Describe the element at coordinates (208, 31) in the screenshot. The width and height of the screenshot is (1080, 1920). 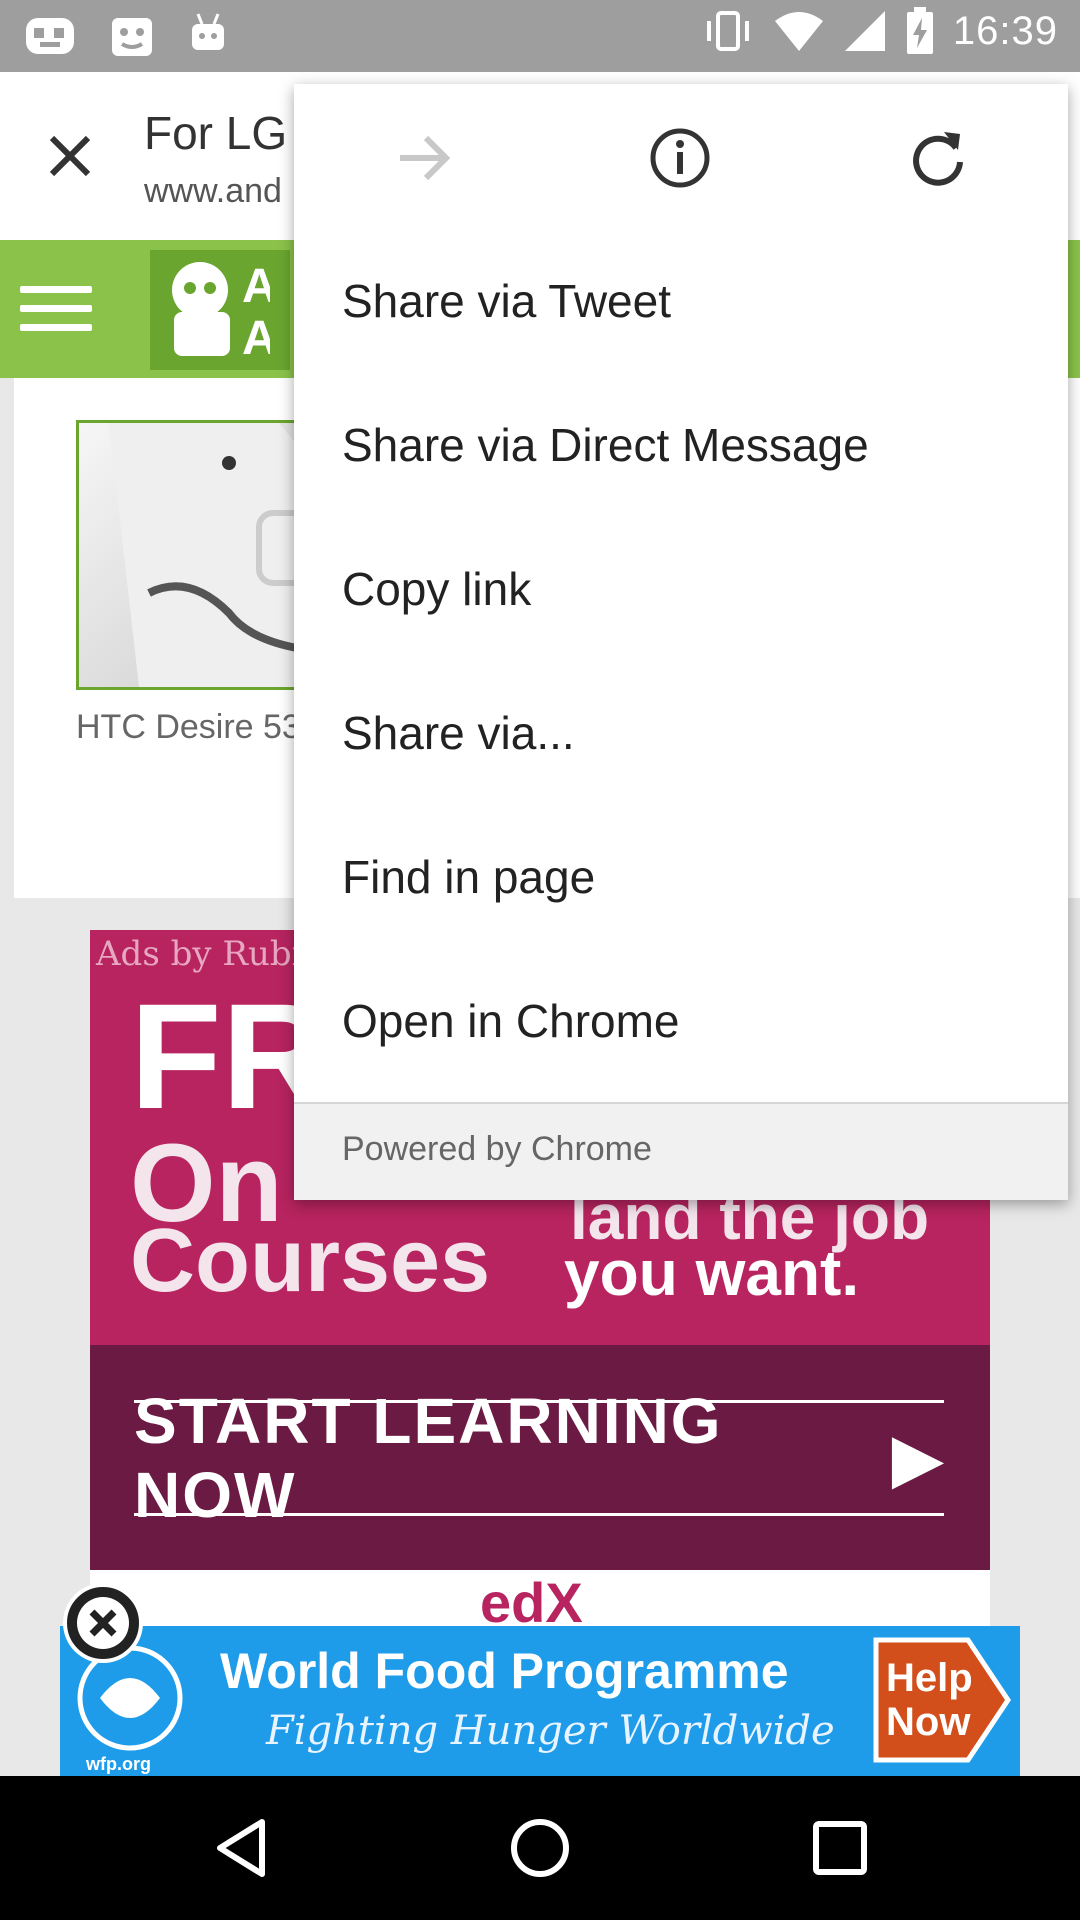
I see `android-icon` at that location.